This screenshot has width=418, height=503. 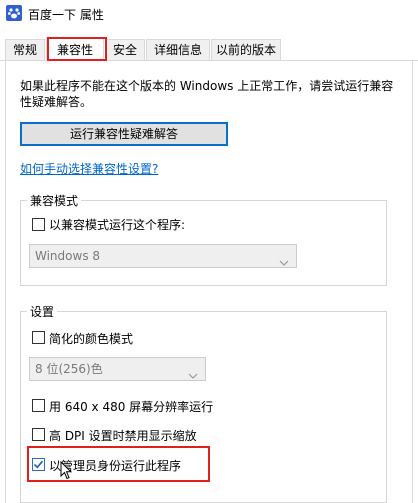 What do you see at coordinates (68, 256) in the screenshot?
I see `compat-os-dropdown-value: Windows 8` at bounding box center [68, 256].